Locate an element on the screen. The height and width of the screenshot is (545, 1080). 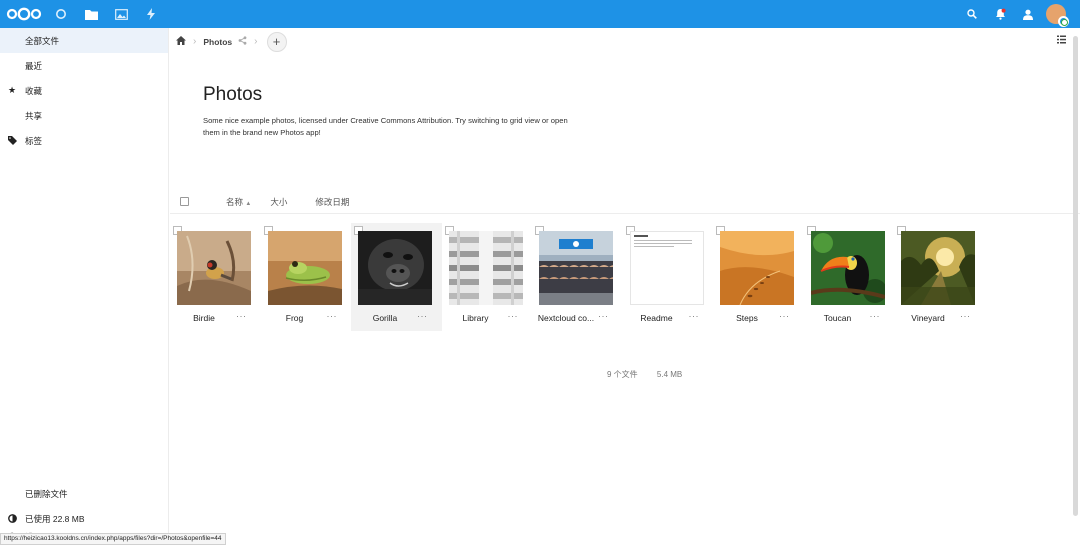
nextcloud-logo is located at coordinates (26, 14).